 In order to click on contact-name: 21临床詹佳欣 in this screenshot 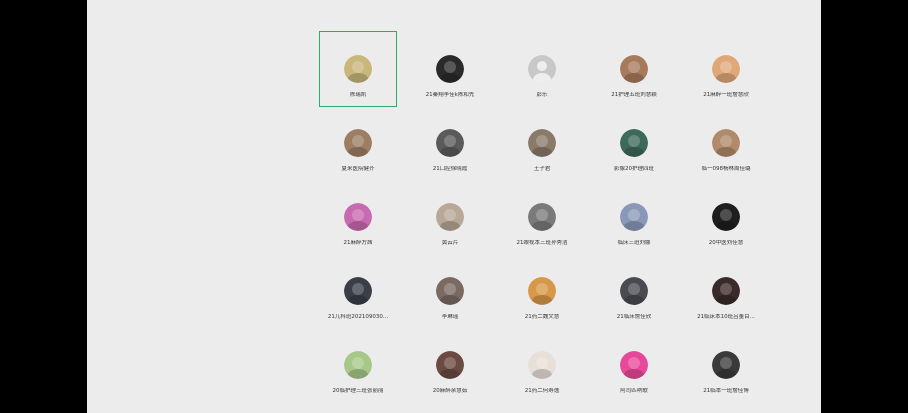, I will do `click(634, 317)`.